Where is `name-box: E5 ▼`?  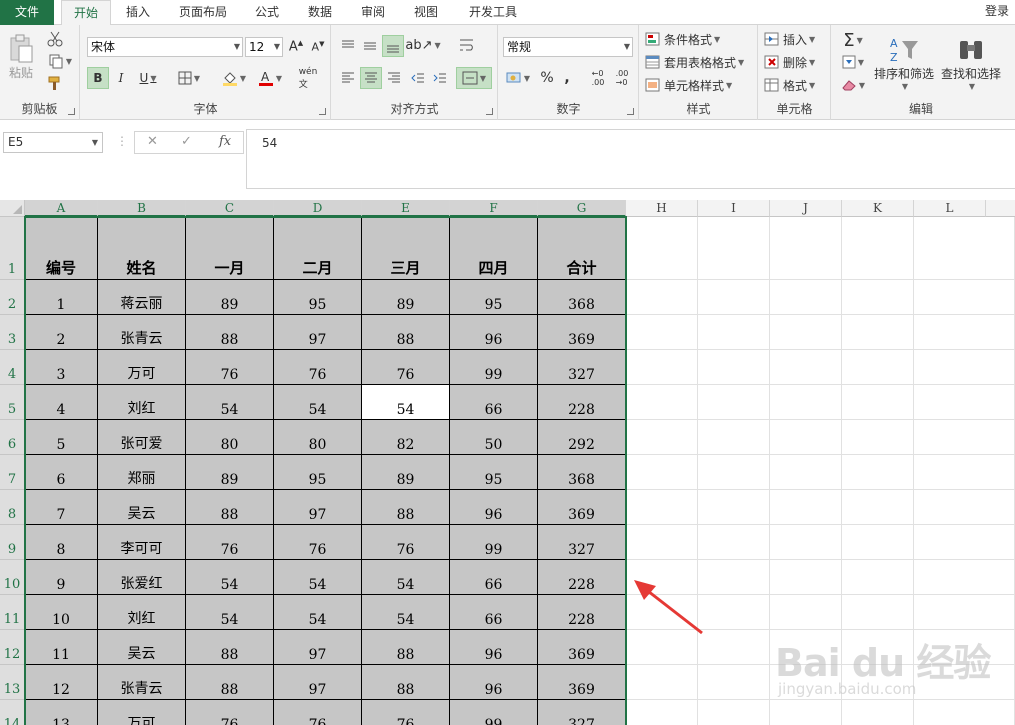 name-box: E5 ▼ is located at coordinates (53, 142).